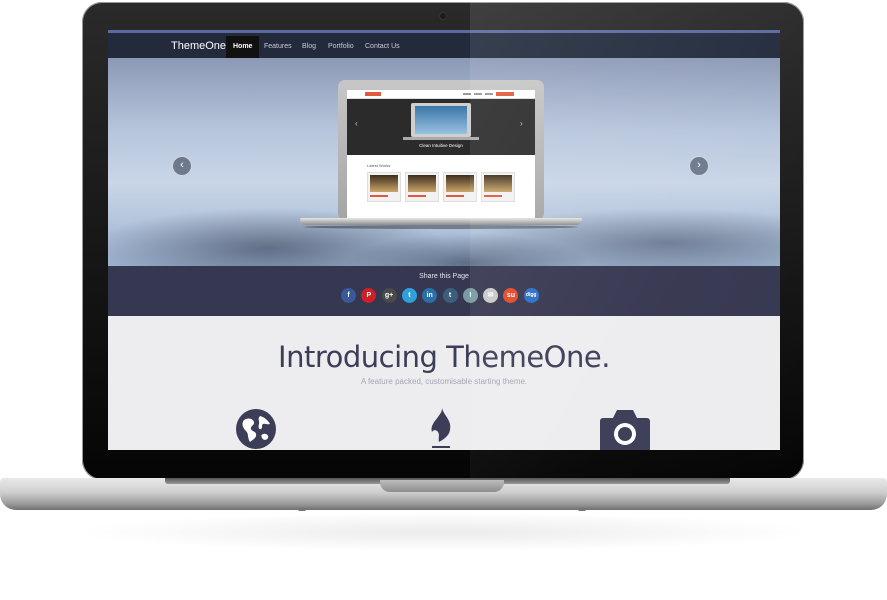 This screenshot has width=887, height=600. I want to click on preview-device-base, so click(441, 138).